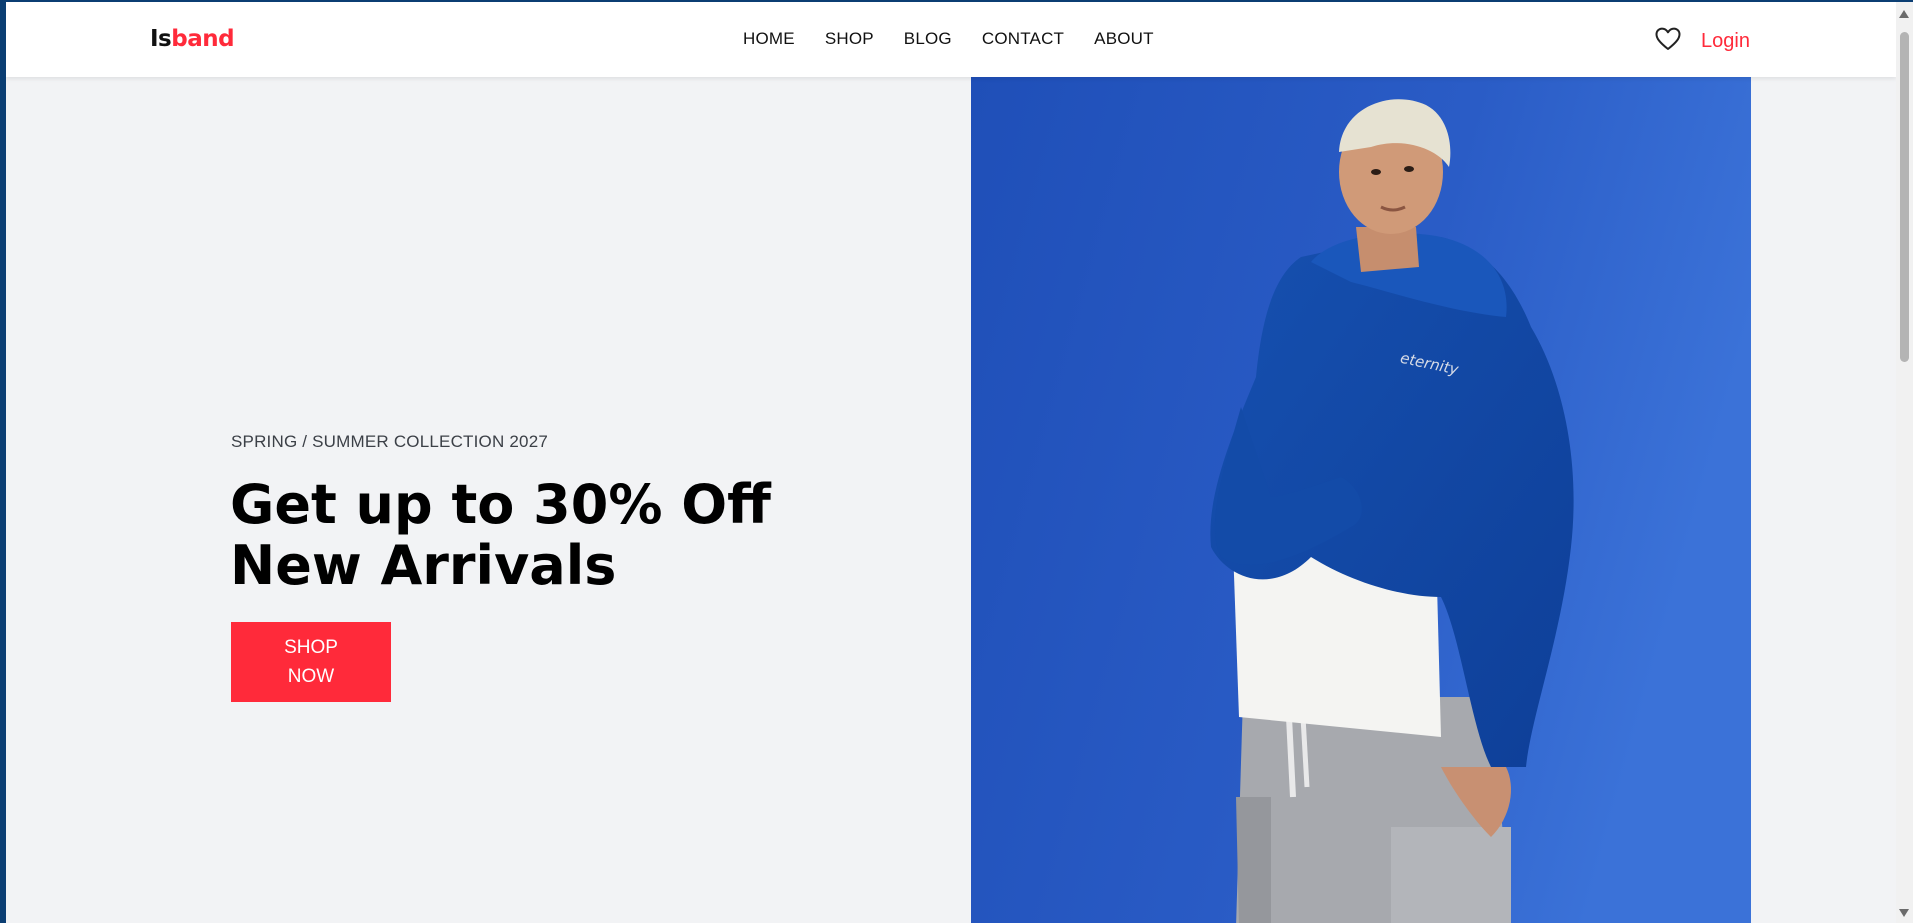  I want to click on main-nav: HOME SHOP BLOG CONTACT ABOUT, so click(963, 39).